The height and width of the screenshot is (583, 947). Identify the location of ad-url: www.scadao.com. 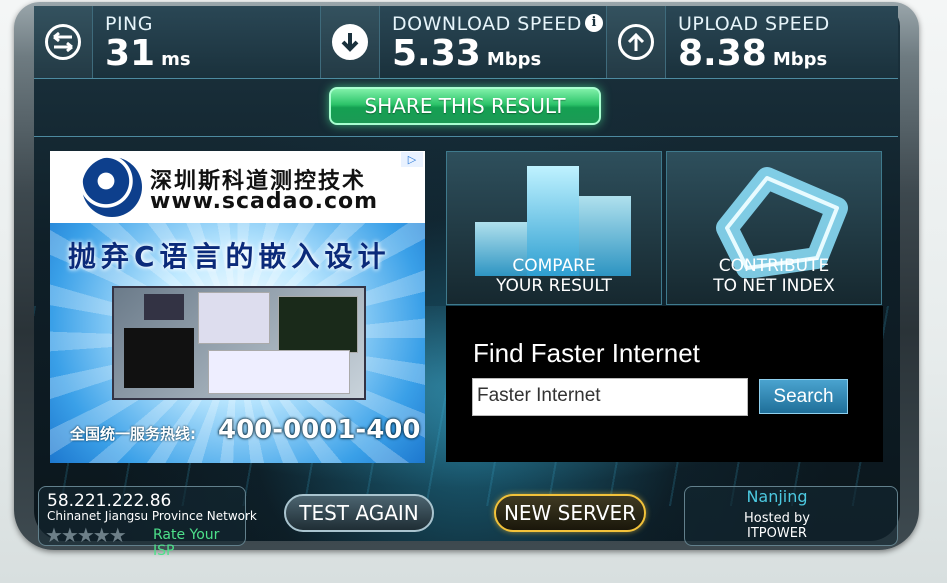
(264, 201).